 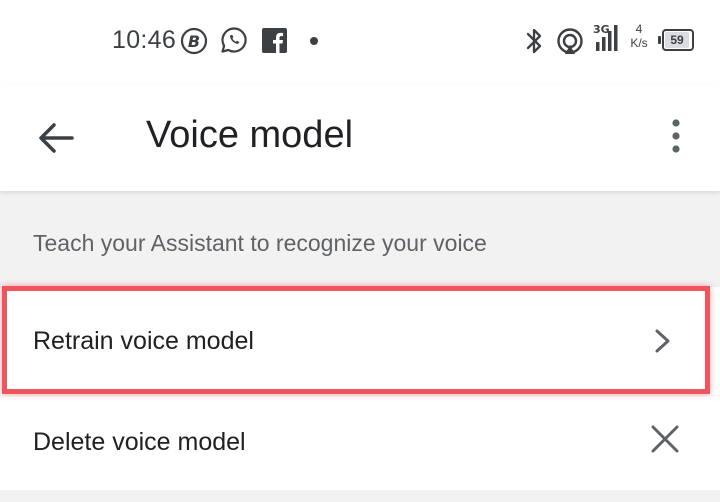 I want to click on bottom-divider, so click(x=360, y=496).